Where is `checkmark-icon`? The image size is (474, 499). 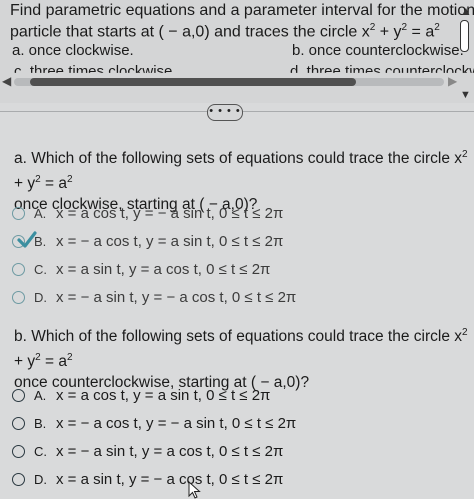
checkmark-icon is located at coordinates (27, 239).